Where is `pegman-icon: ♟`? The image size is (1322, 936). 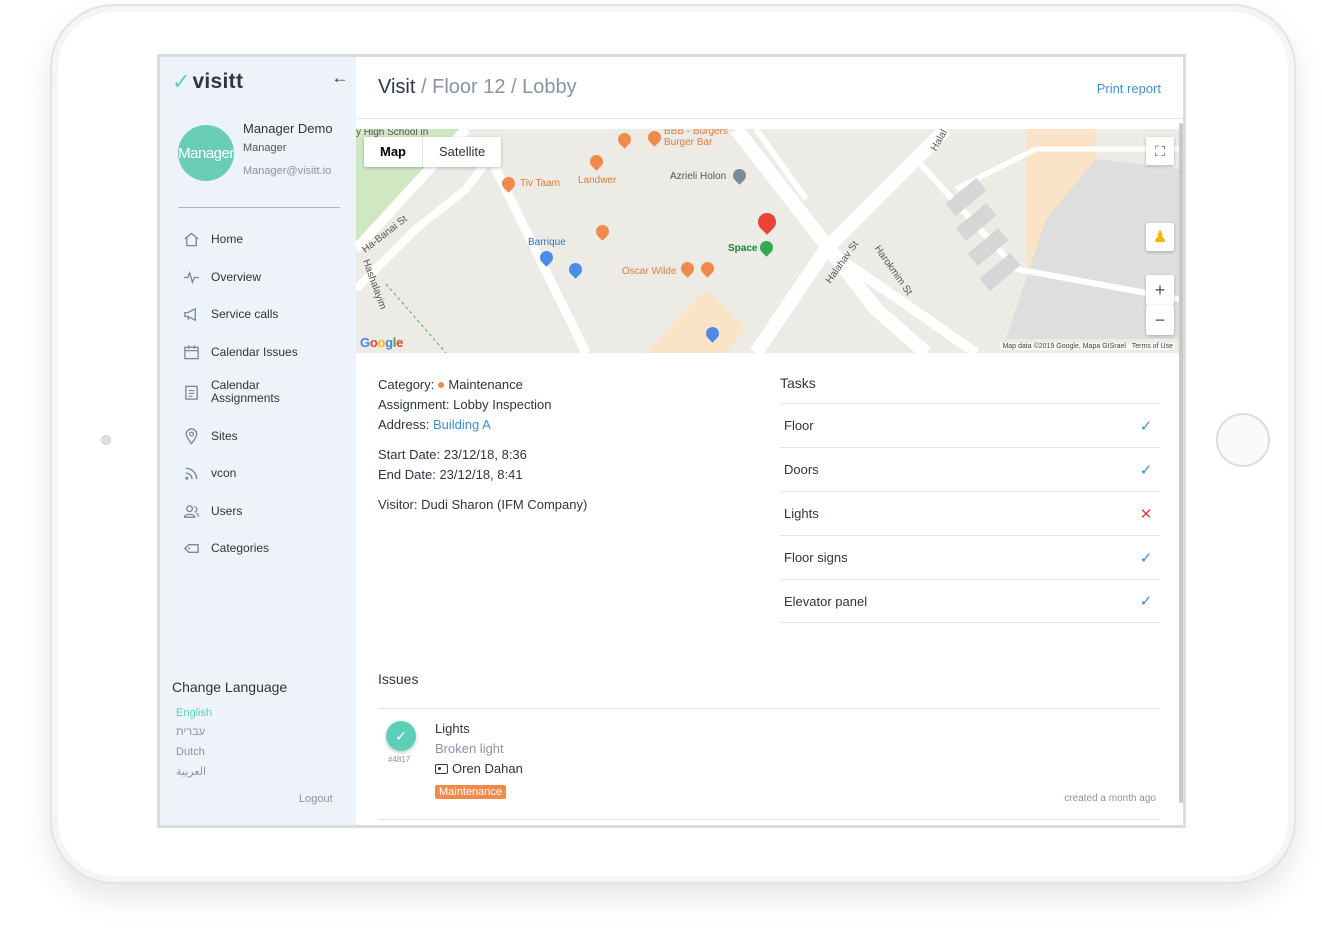 pegman-icon: ♟ is located at coordinates (1160, 237).